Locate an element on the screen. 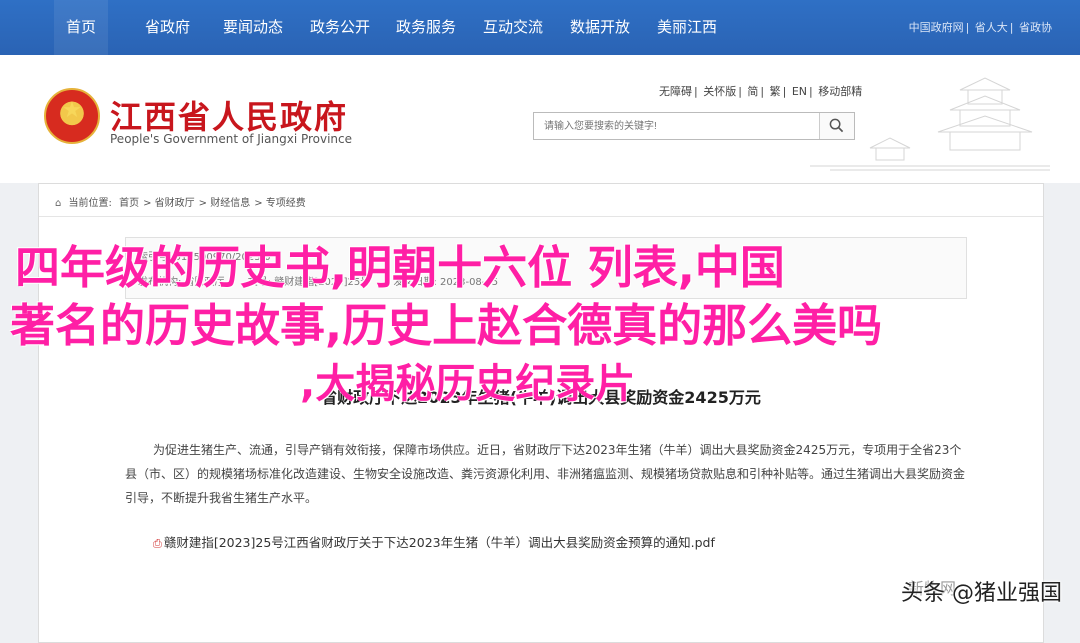  link-provincial-congress: 省人大 is located at coordinates (991, 27).